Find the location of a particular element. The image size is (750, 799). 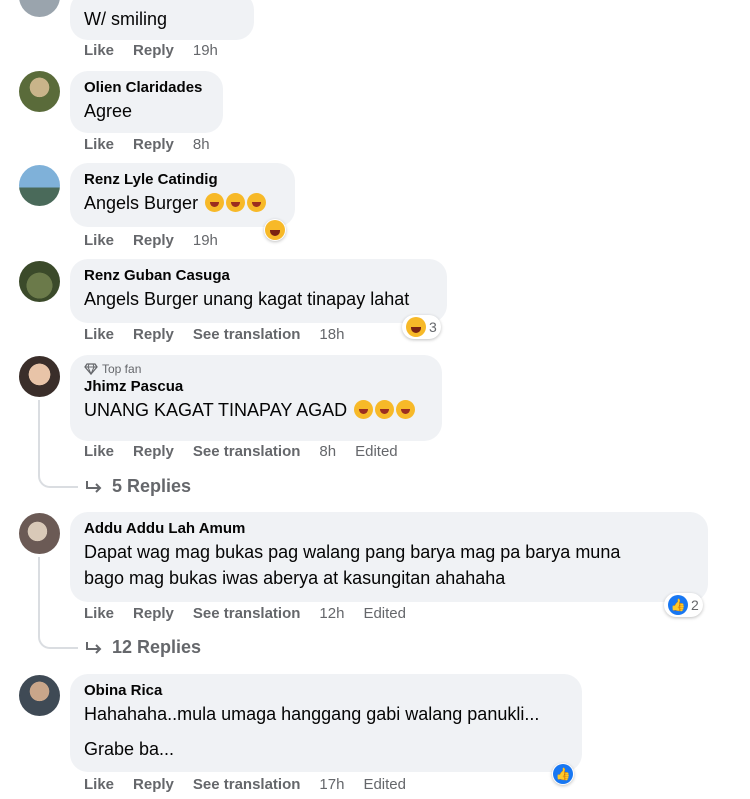

reaction-badge: 👍 2 is located at coordinates (683, 605).